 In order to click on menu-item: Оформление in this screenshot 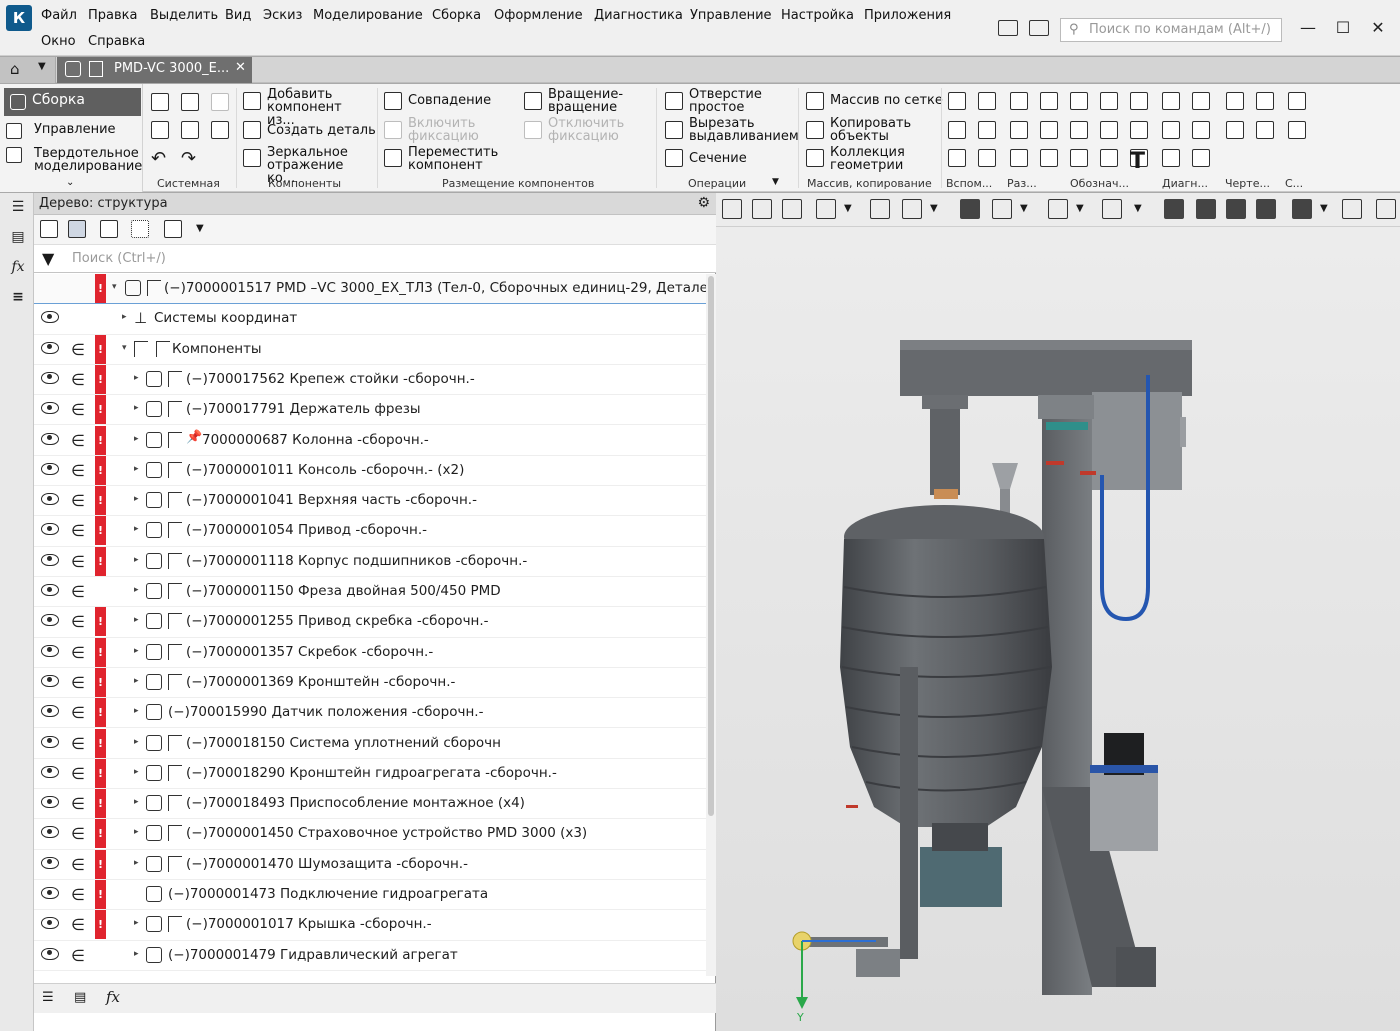, I will do `click(538, 15)`.